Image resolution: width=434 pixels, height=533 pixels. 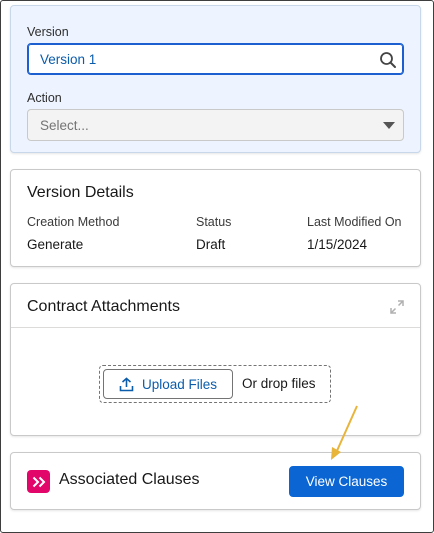 What do you see at coordinates (337, 244) in the screenshot?
I see `last-modified-value: 1/15/2024` at bounding box center [337, 244].